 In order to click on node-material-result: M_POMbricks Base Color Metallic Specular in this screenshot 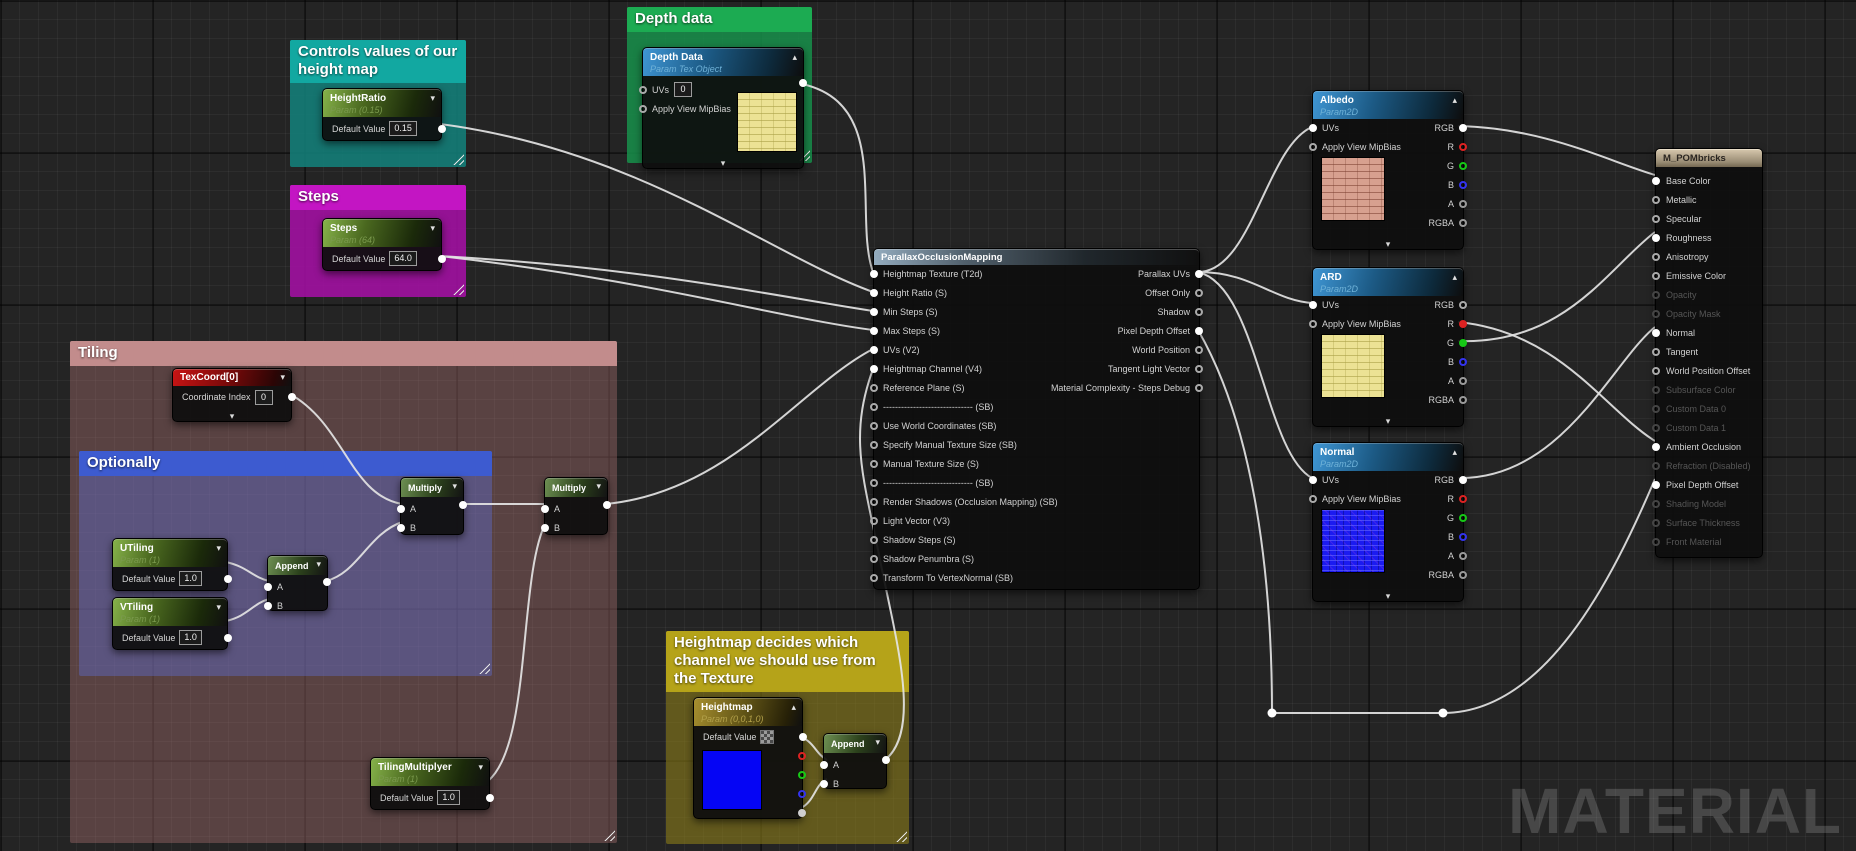, I will do `click(1707, 353)`.